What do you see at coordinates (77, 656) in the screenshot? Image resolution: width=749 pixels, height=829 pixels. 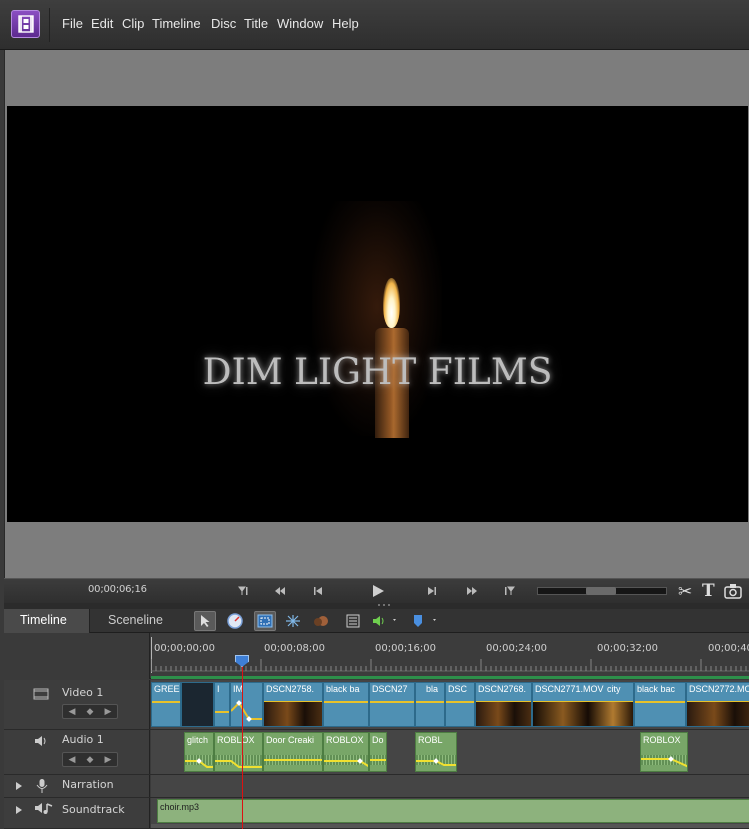 I see `ruler-header` at bounding box center [77, 656].